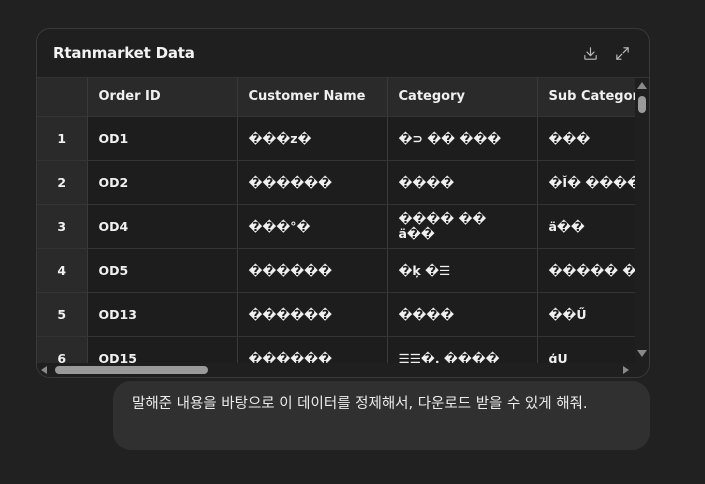 The height and width of the screenshot is (484, 705). Describe the element at coordinates (162, 314) in the screenshot. I see `cell-order-id: OD13` at that location.